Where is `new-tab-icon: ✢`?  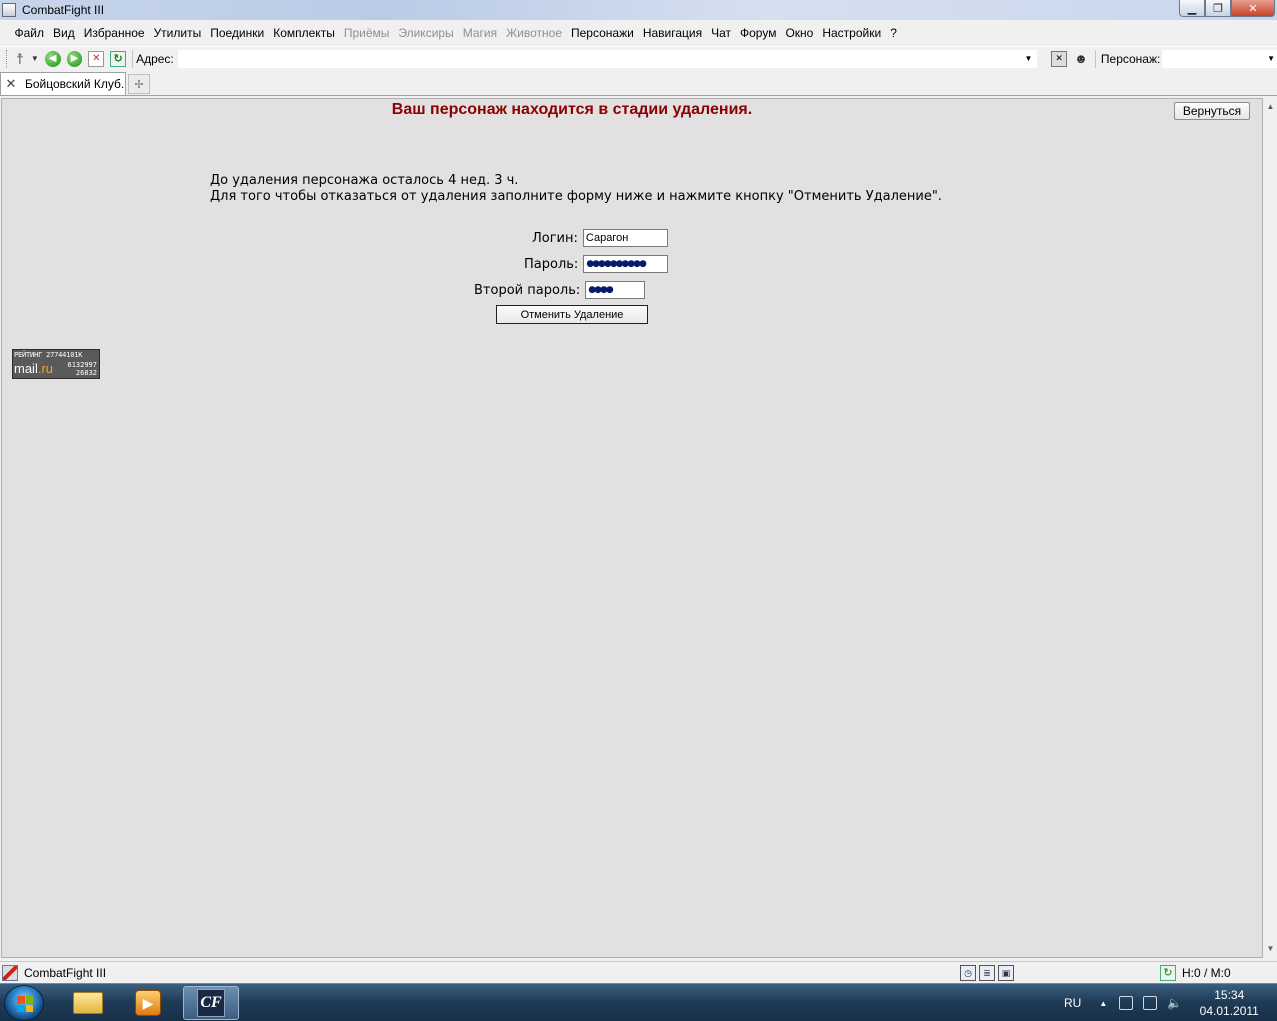 new-tab-icon: ✢ is located at coordinates (139, 84).